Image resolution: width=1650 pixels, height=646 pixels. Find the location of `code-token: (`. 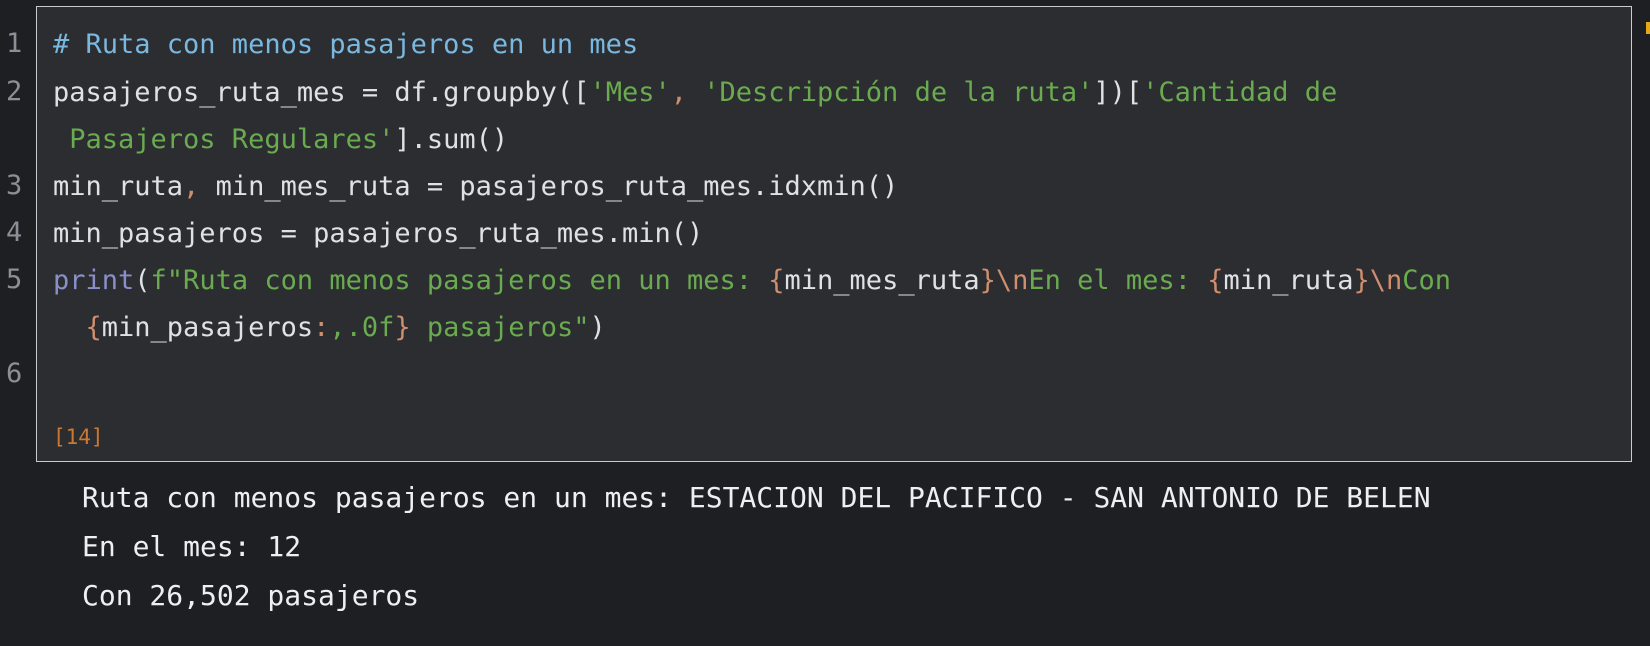

code-token: ( is located at coordinates (142, 280).